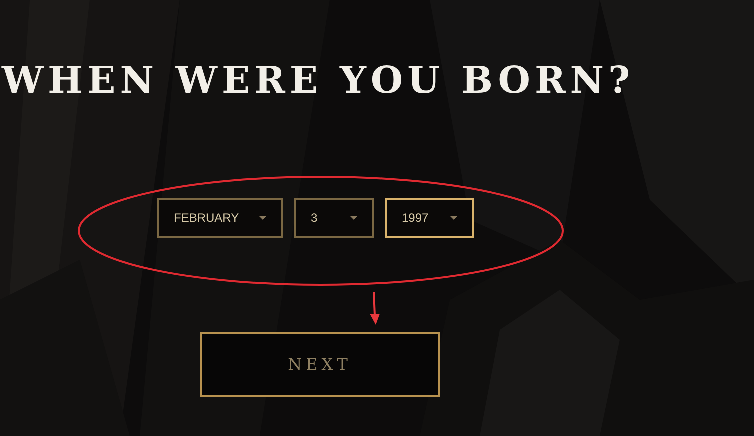  What do you see at coordinates (320, 364) in the screenshot?
I see `next-button: NEXT` at bounding box center [320, 364].